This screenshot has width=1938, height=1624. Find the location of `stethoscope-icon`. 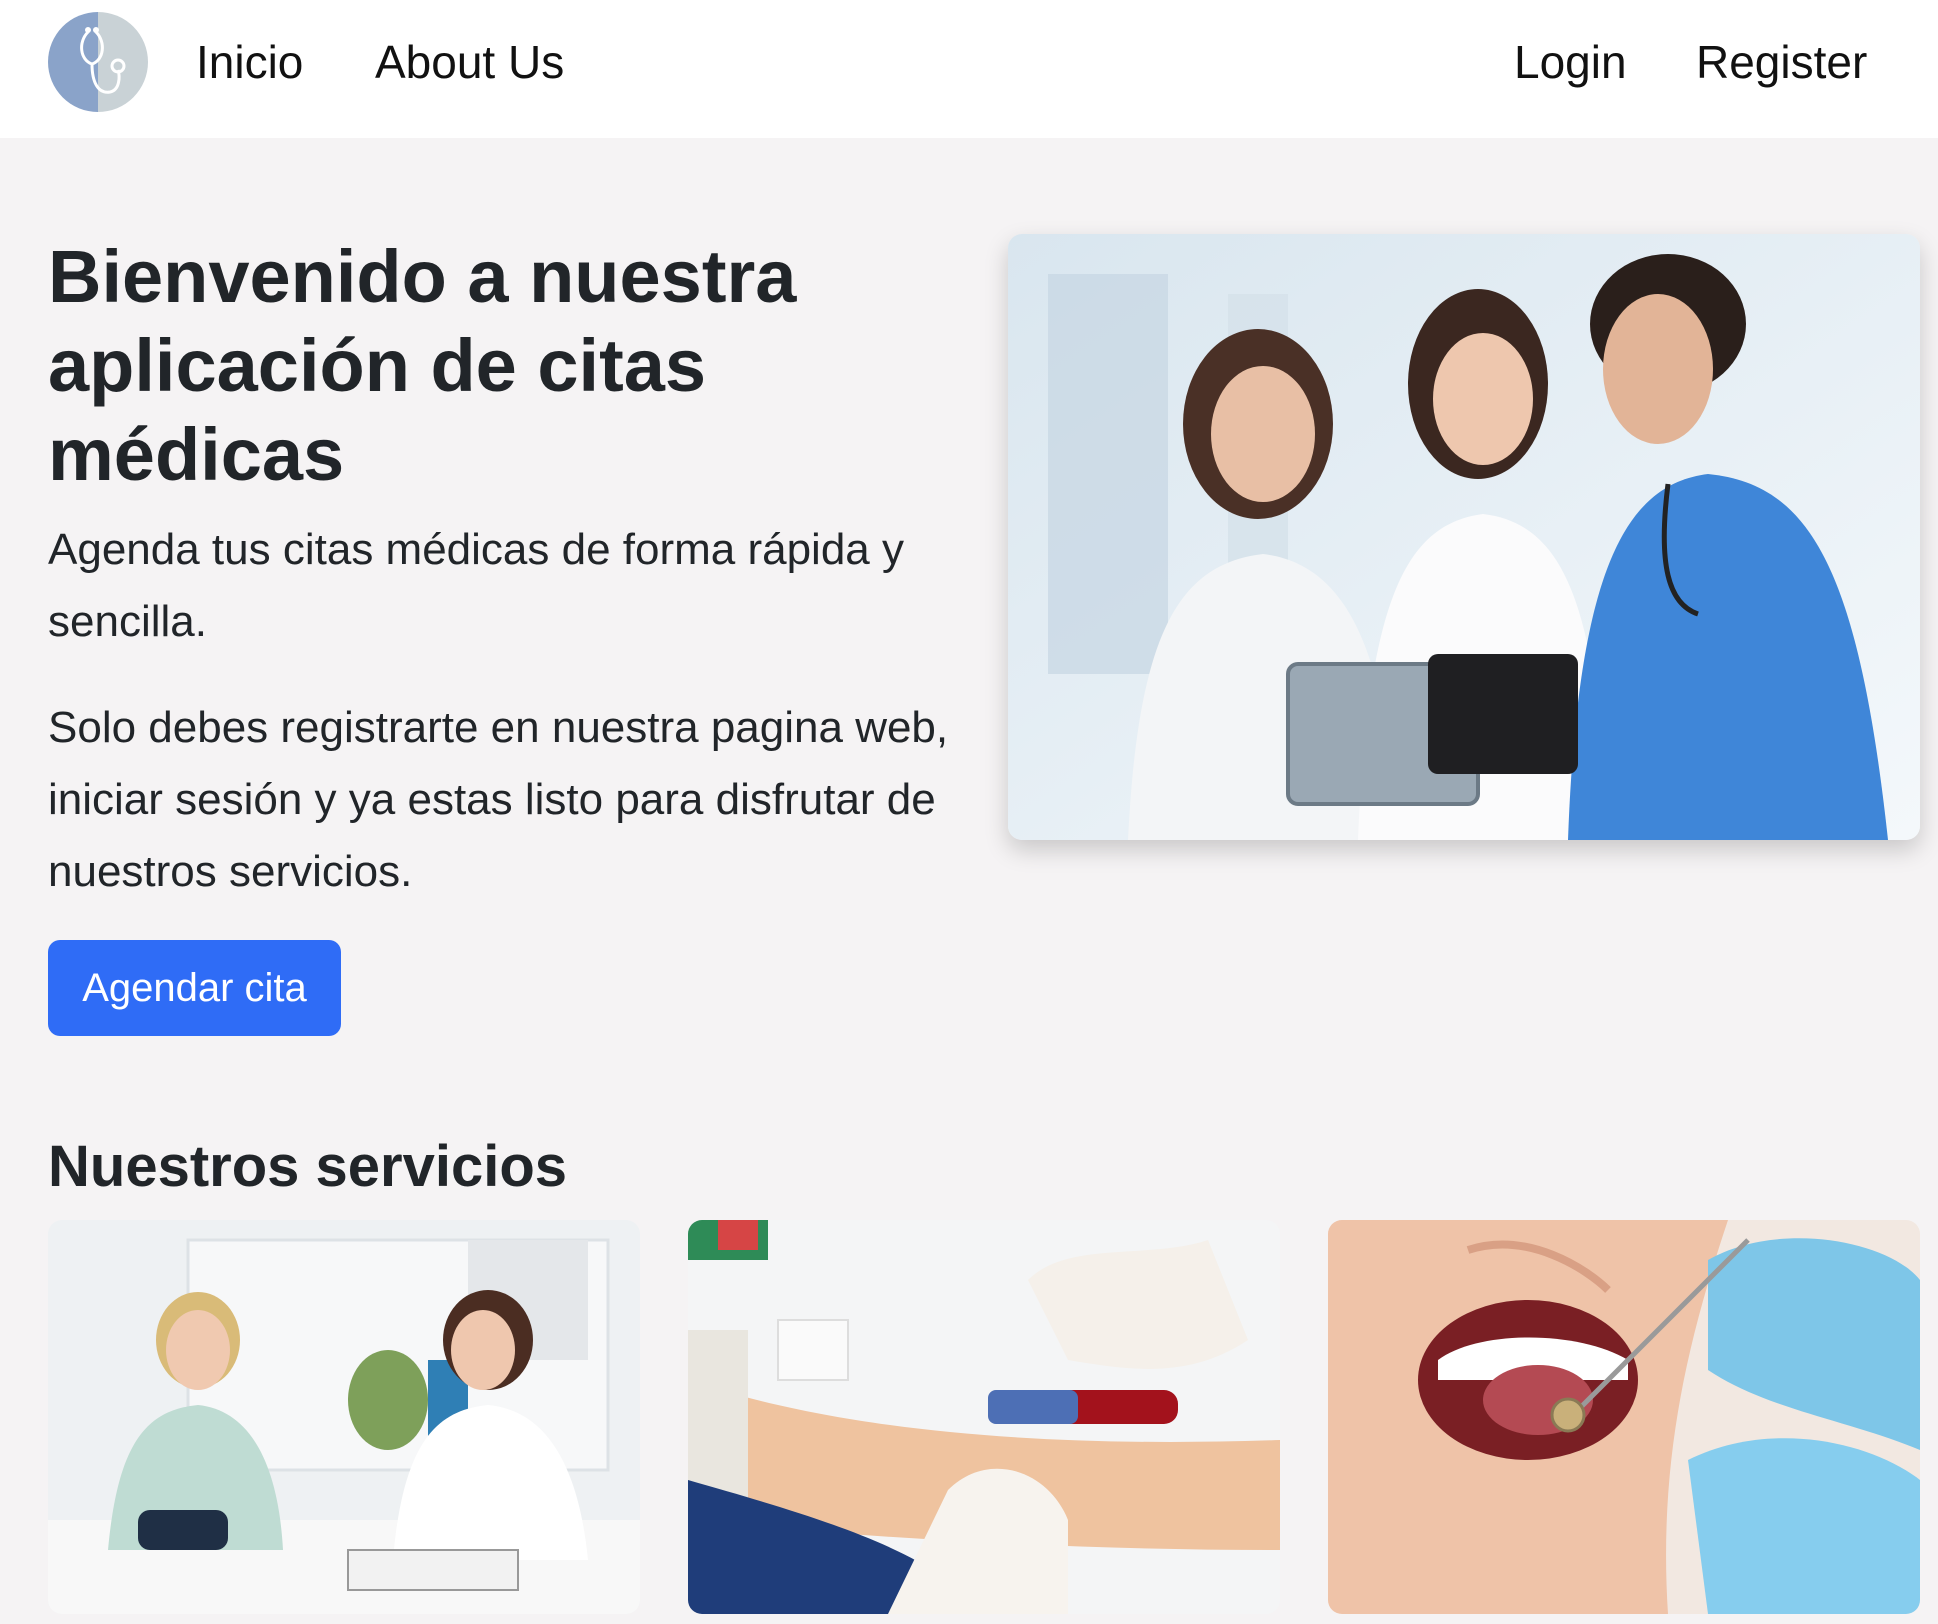

stethoscope-icon is located at coordinates (98, 62).